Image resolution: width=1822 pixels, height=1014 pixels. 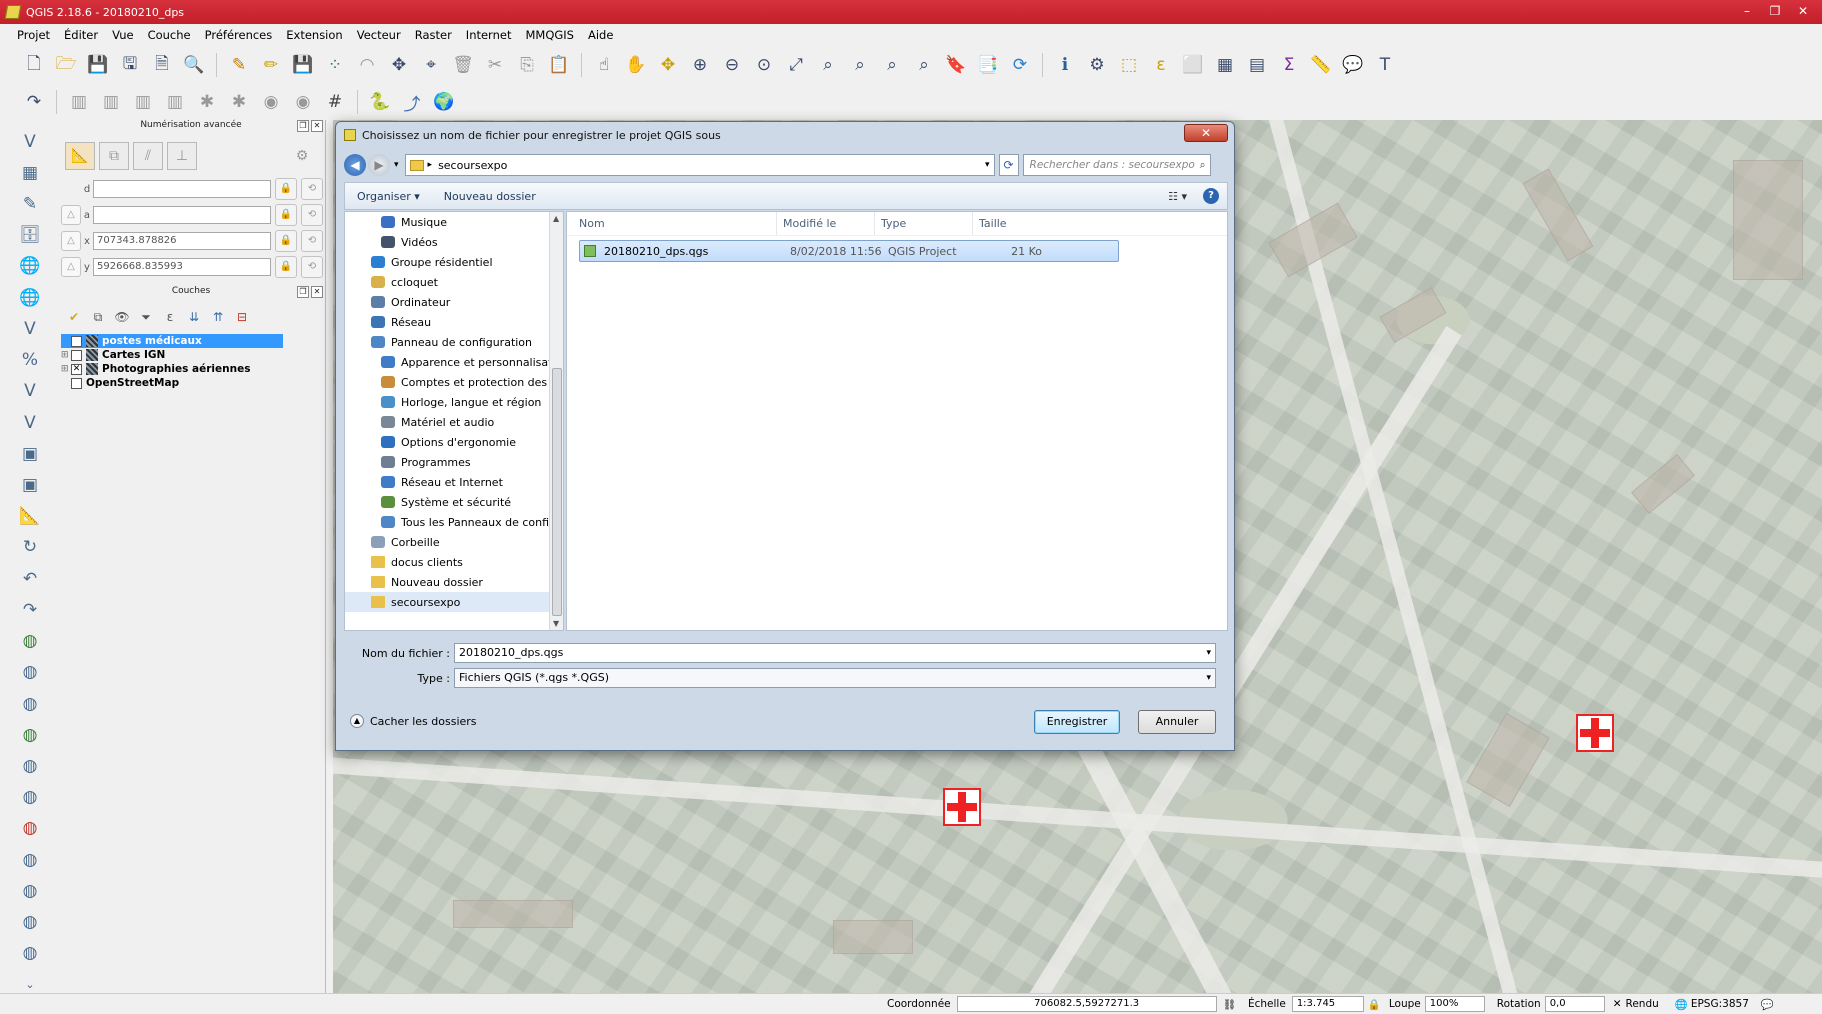 I want to click on close-panel-button: ✕, so click(x=317, y=126).